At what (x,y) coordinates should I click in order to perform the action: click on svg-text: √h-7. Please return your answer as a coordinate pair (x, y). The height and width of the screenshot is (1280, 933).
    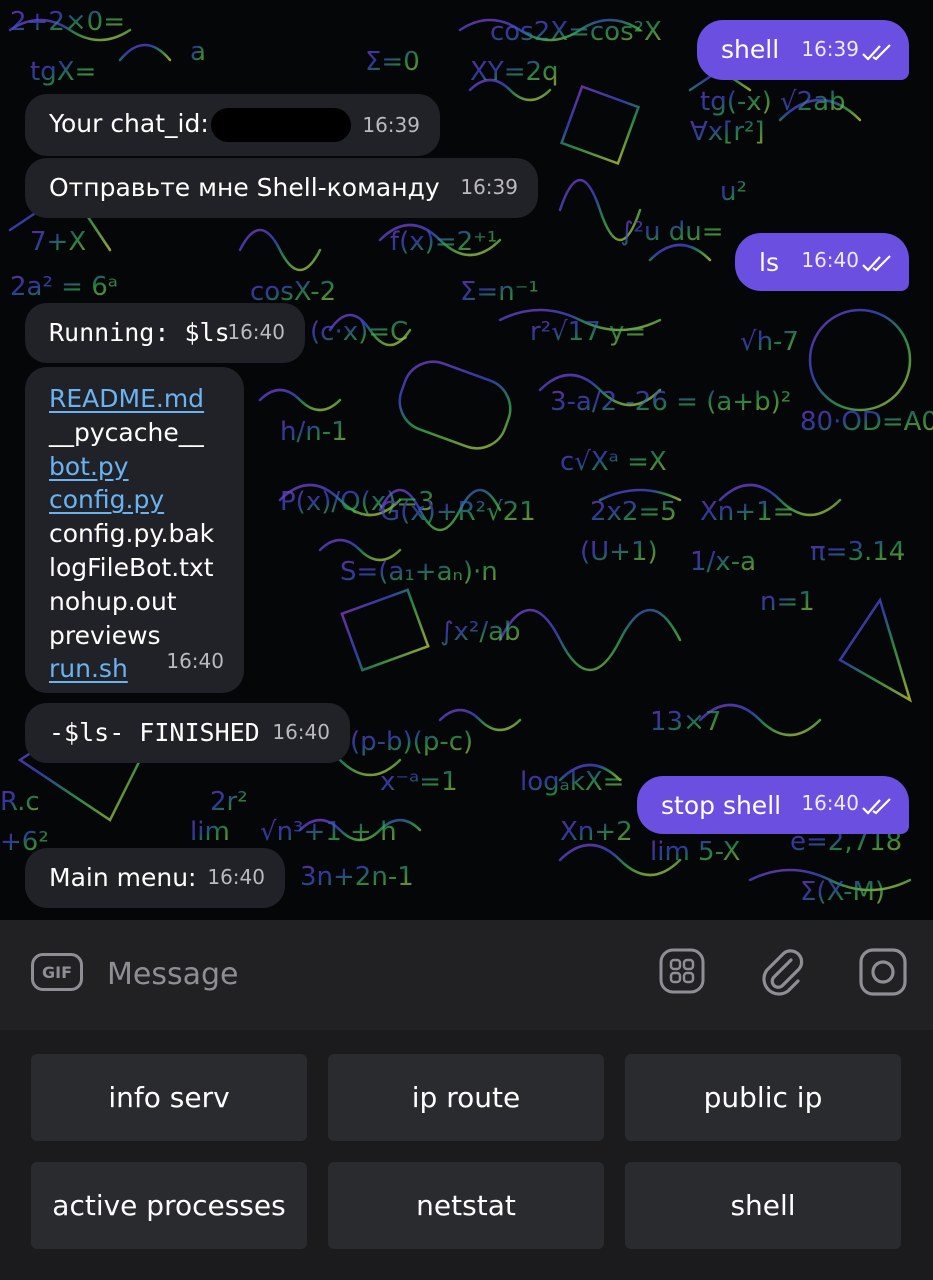
    Looking at the image, I should click on (769, 342).